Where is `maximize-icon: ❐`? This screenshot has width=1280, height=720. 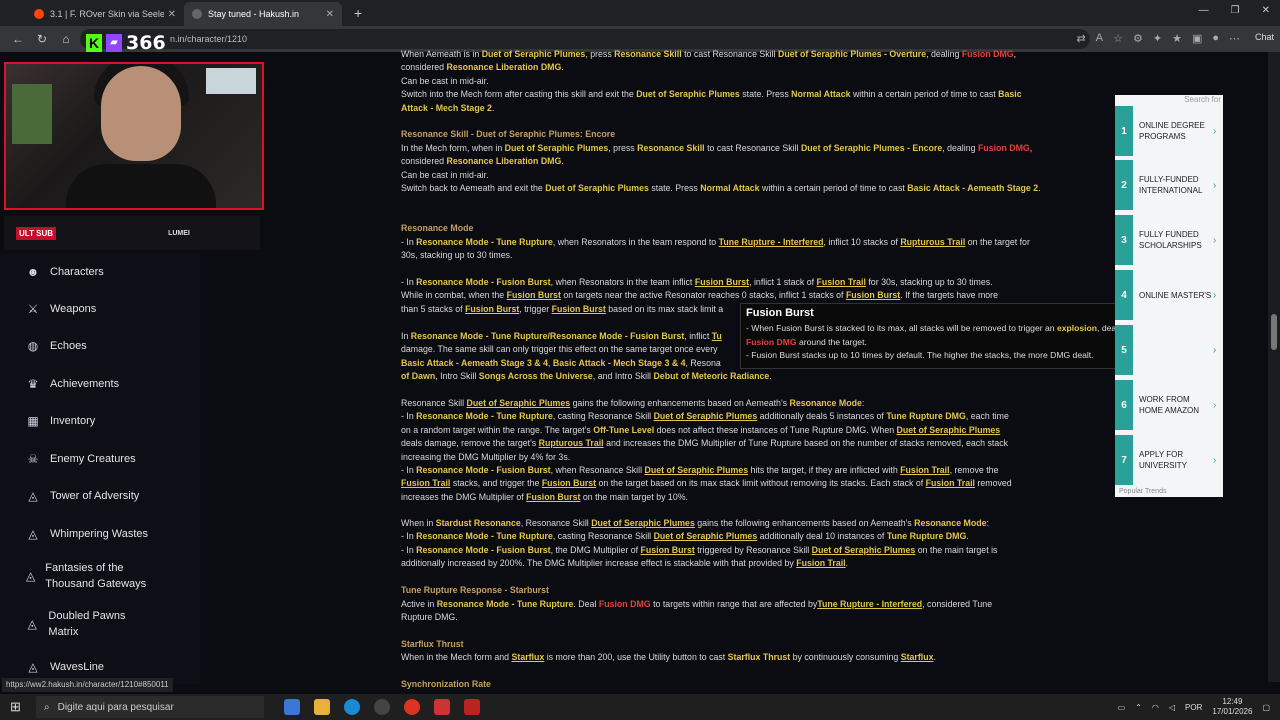 maximize-icon: ❐ is located at coordinates (1235, 10).